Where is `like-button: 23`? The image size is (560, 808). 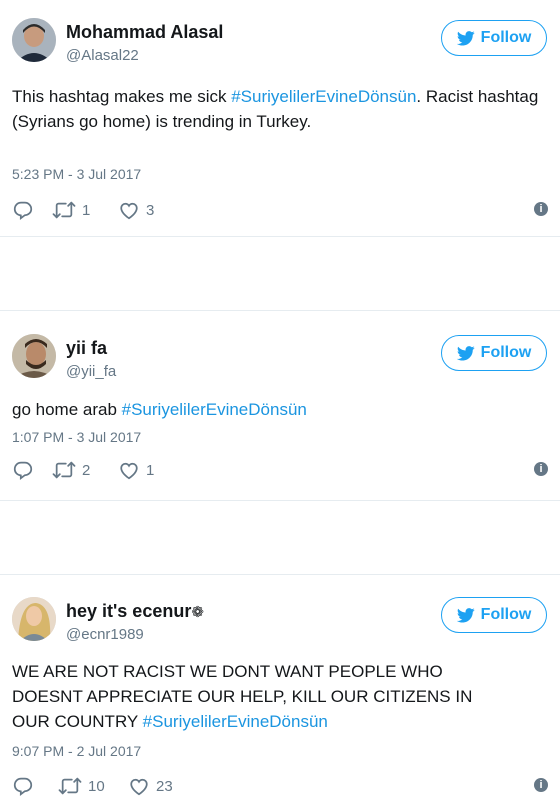
like-button: 23 is located at coordinates (150, 786).